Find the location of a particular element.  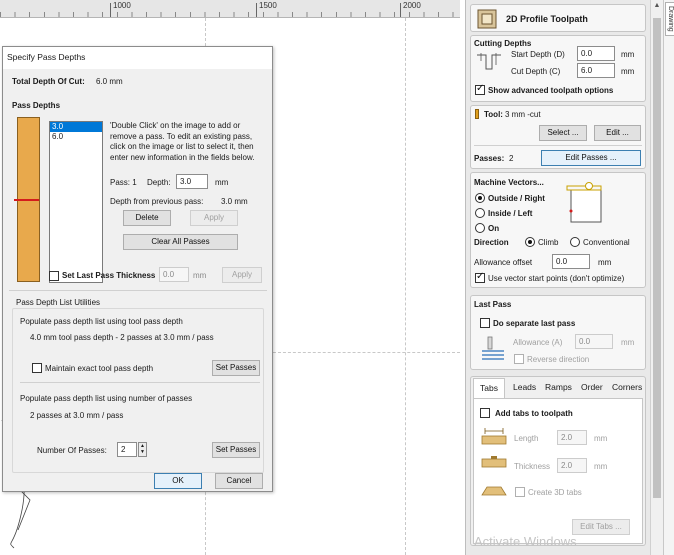

show-advanced-checkbox is located at coordinates (480, 89).